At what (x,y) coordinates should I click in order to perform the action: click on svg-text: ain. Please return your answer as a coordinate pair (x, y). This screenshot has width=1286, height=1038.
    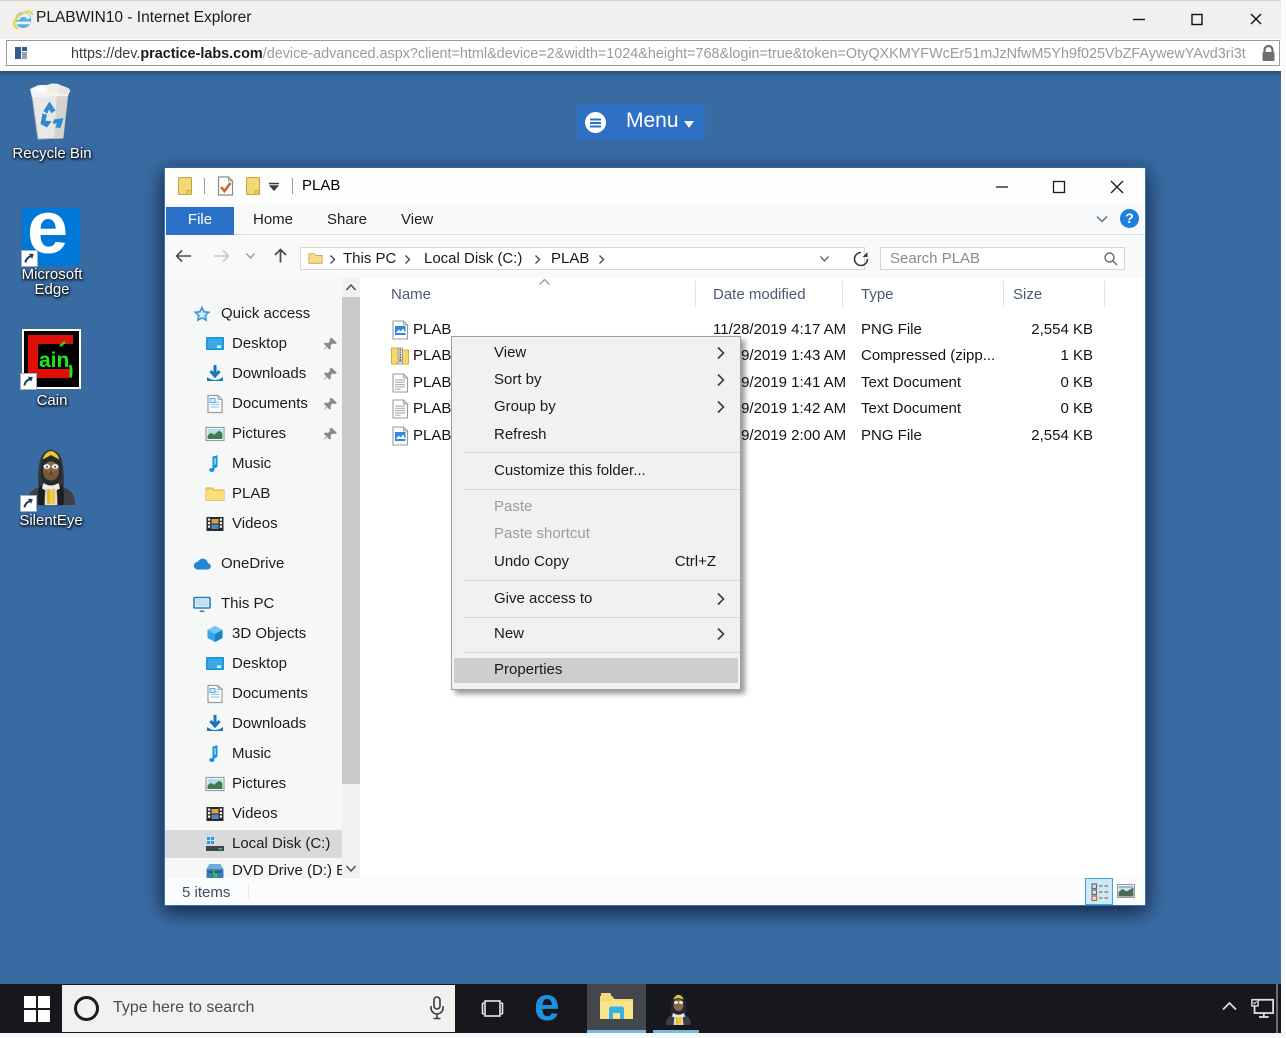
    Looking at the image, I should click on (54, 360).